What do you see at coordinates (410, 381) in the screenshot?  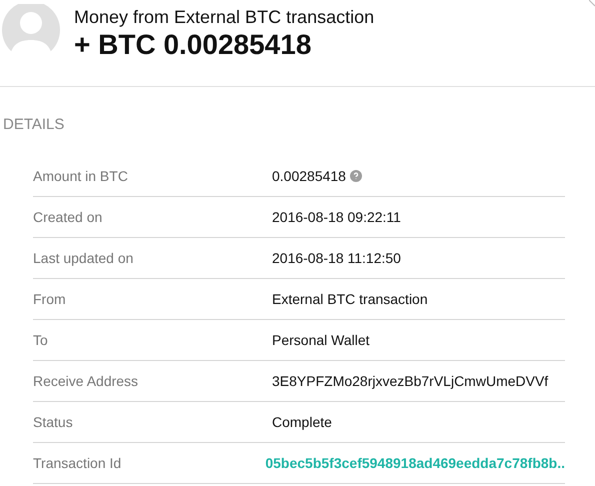 I see `detail-value: 3E8YPFZMo28rjxvezBb7rVLjCmwUmeDVVf` at bounding box center [410, 381].